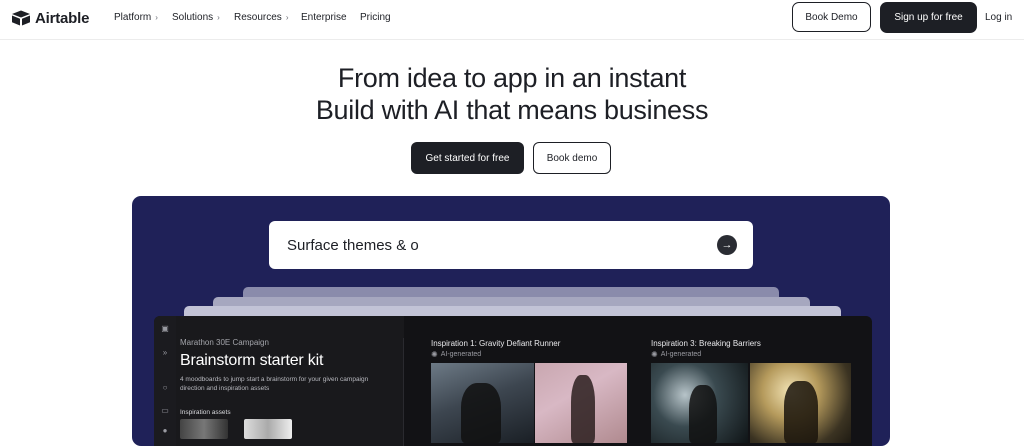 The height and width of the screenshot is (446, 1024). Describe the element at coordinates (165, 430) in the screenshot. I see `settings-icon: ●` at that location.